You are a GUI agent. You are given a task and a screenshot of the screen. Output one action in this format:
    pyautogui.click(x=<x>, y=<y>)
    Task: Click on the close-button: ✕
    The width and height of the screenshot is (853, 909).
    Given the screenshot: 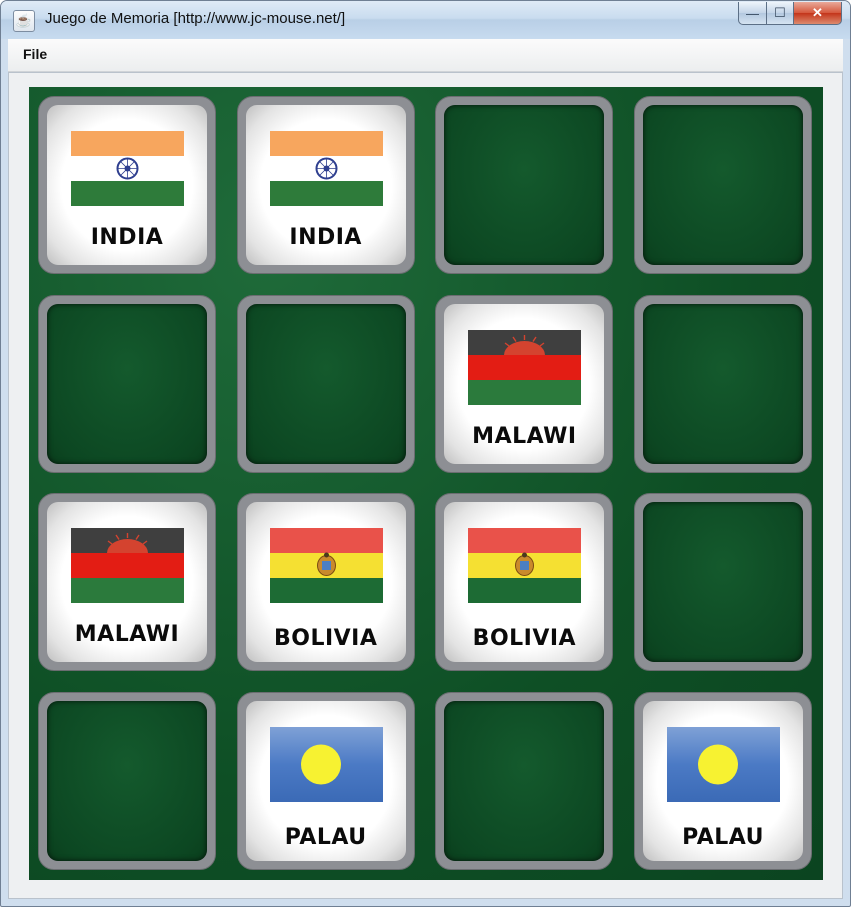 What is the action you would take?
    pyautogui.click(x=817, y=13)
    